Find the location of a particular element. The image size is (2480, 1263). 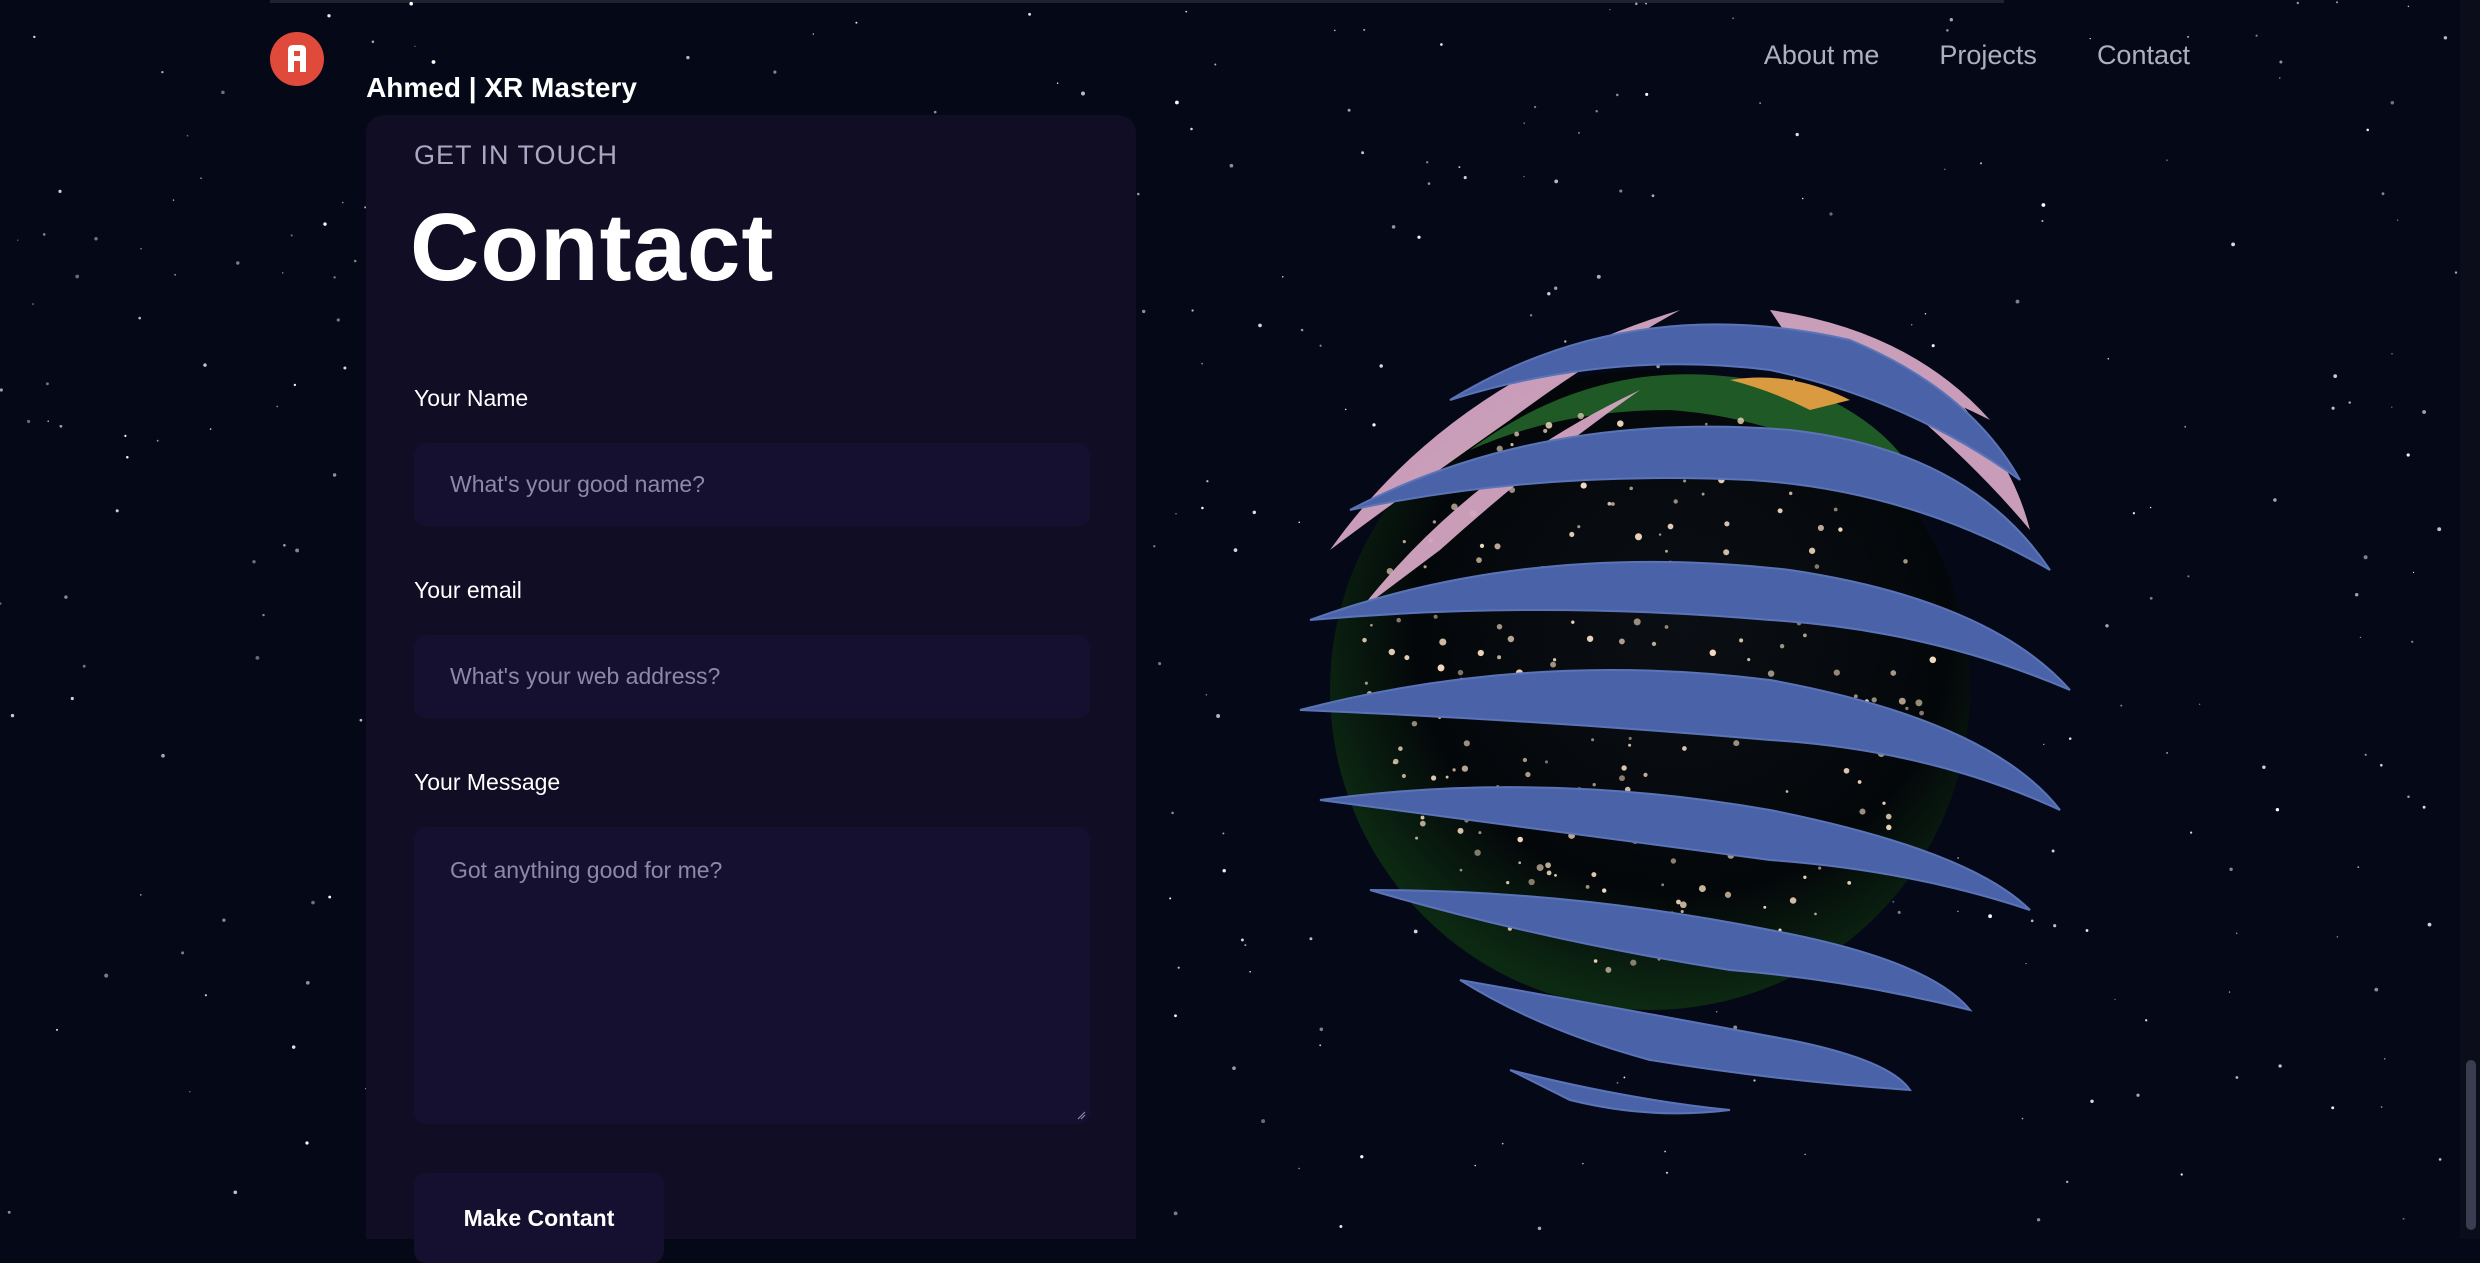

logo-icon is located at coordinates (297, 59).